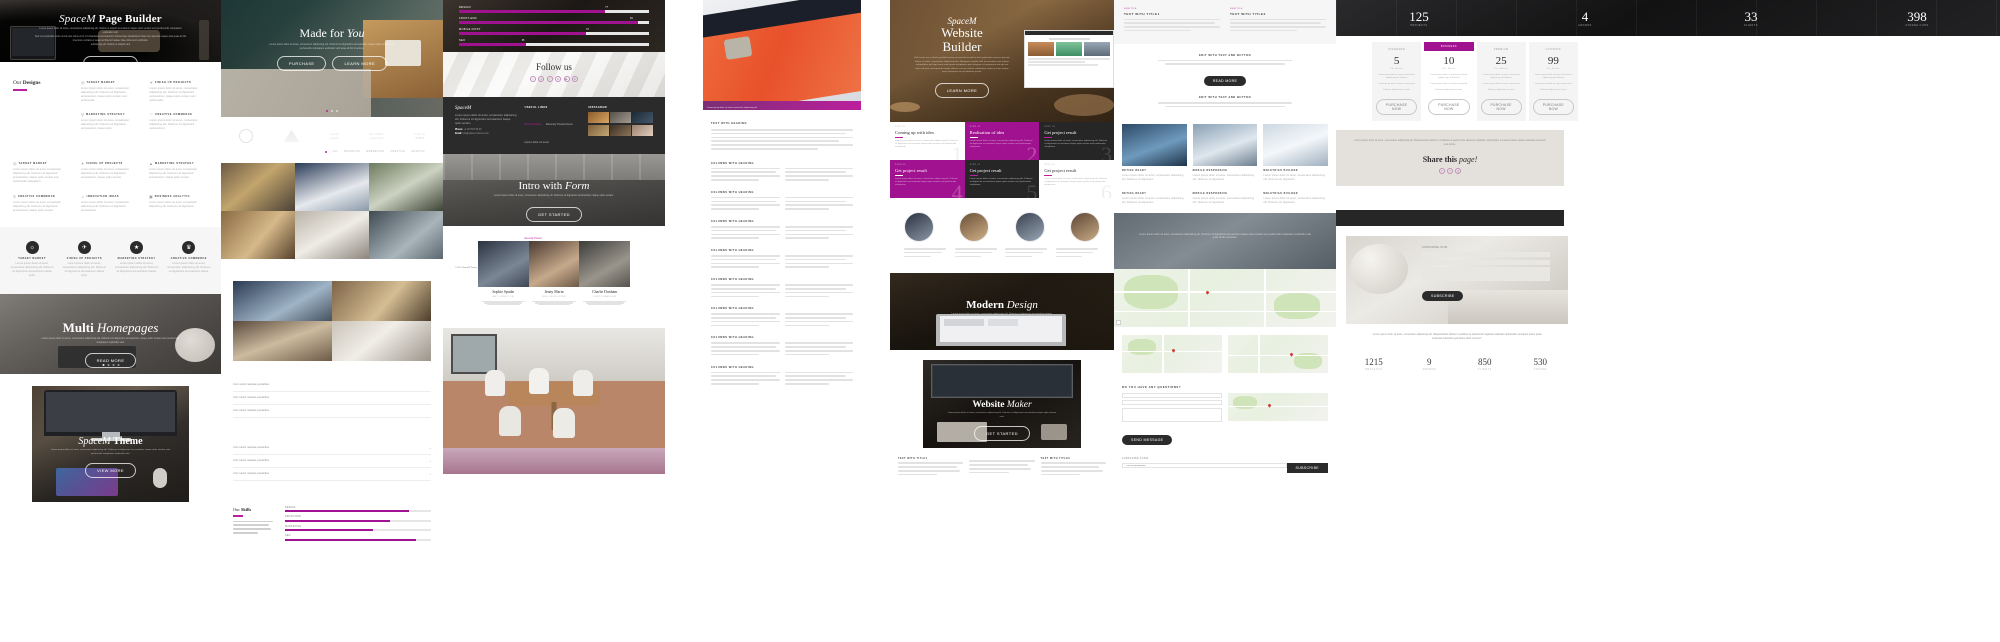 This screenshot has height=642, width=2000. I want to click on intro-cta-button: Get Started, so click(554, 214).